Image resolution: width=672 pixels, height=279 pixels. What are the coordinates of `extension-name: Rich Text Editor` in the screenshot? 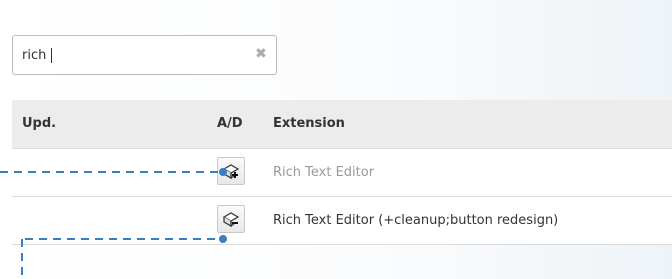 It's located at (323, 172).